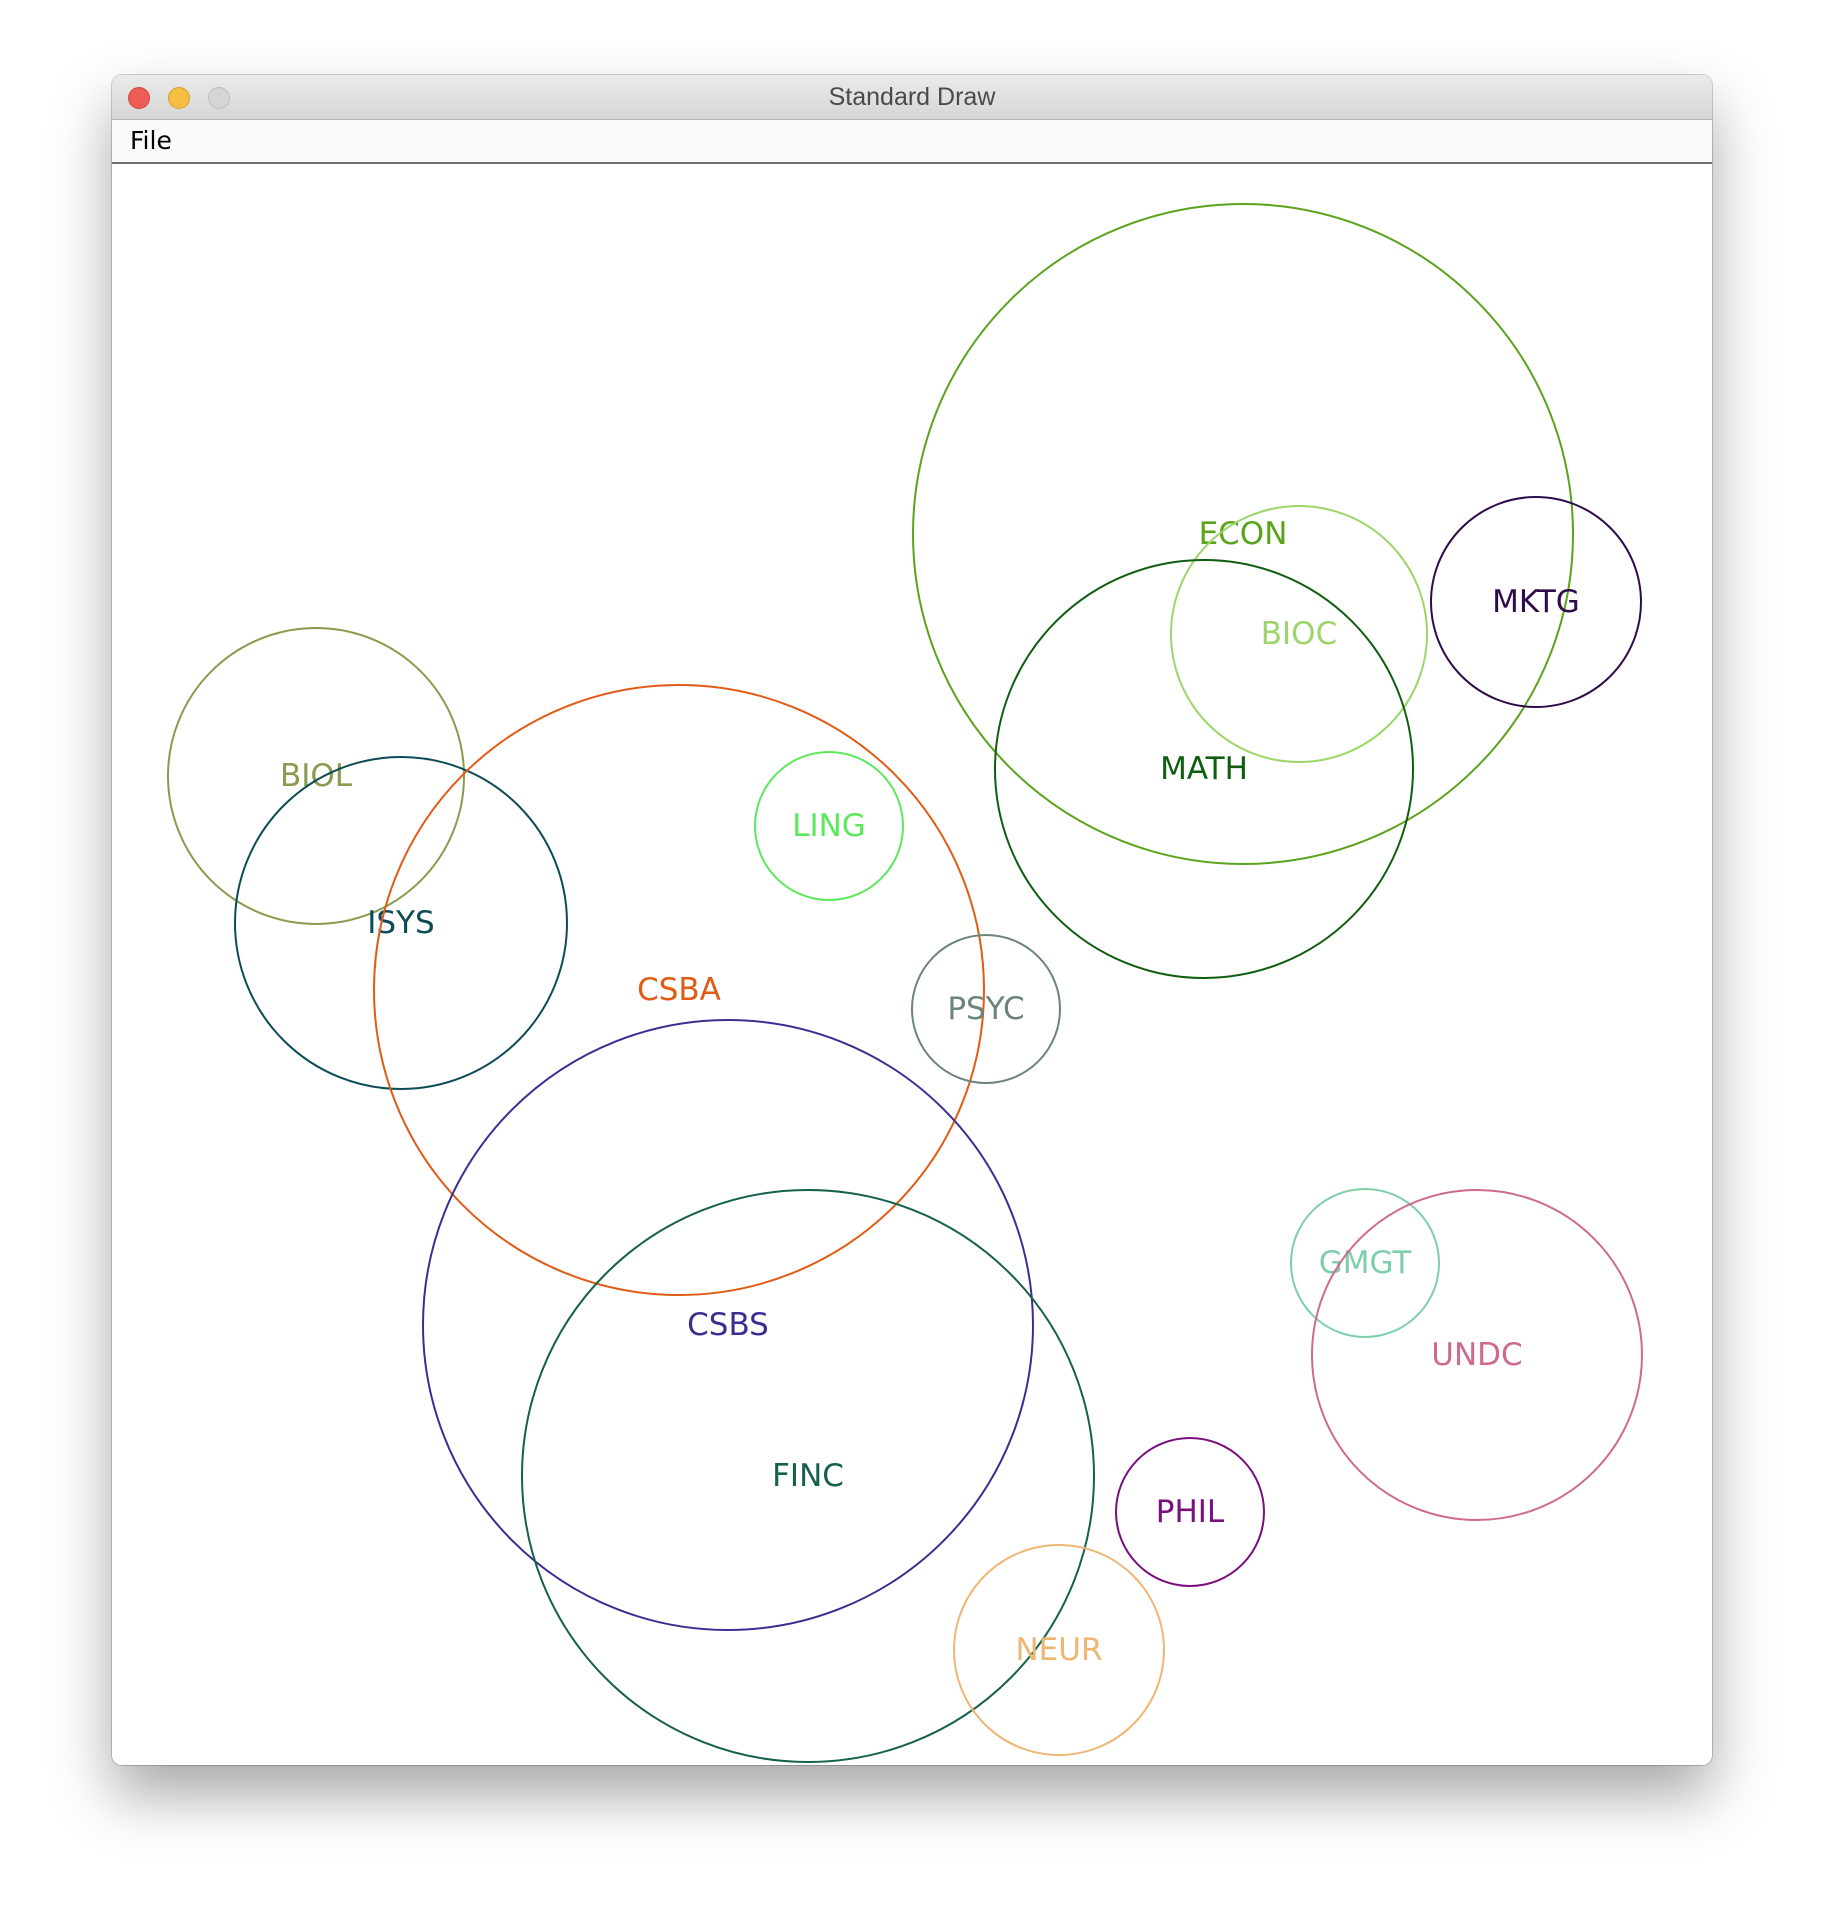  I want to click on circle-label-finc: FINC, so click(808, 1476).